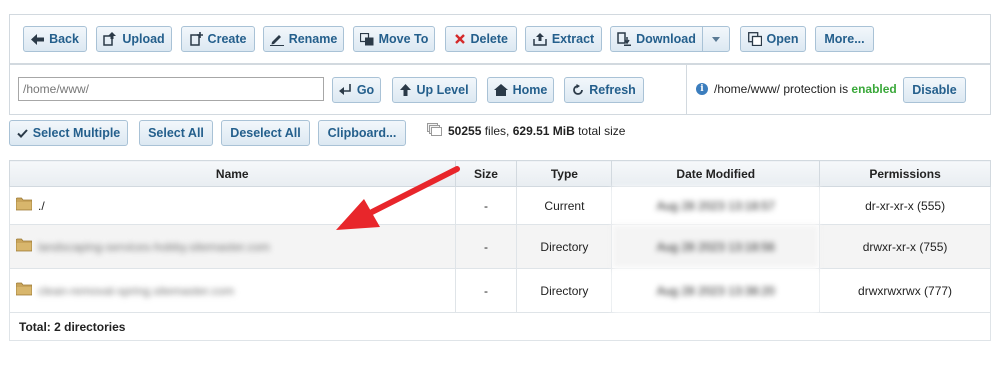 This screenshot has width=1000, height=365. I want to click on deselect-all-label: Deselect All, so click(265, 133).